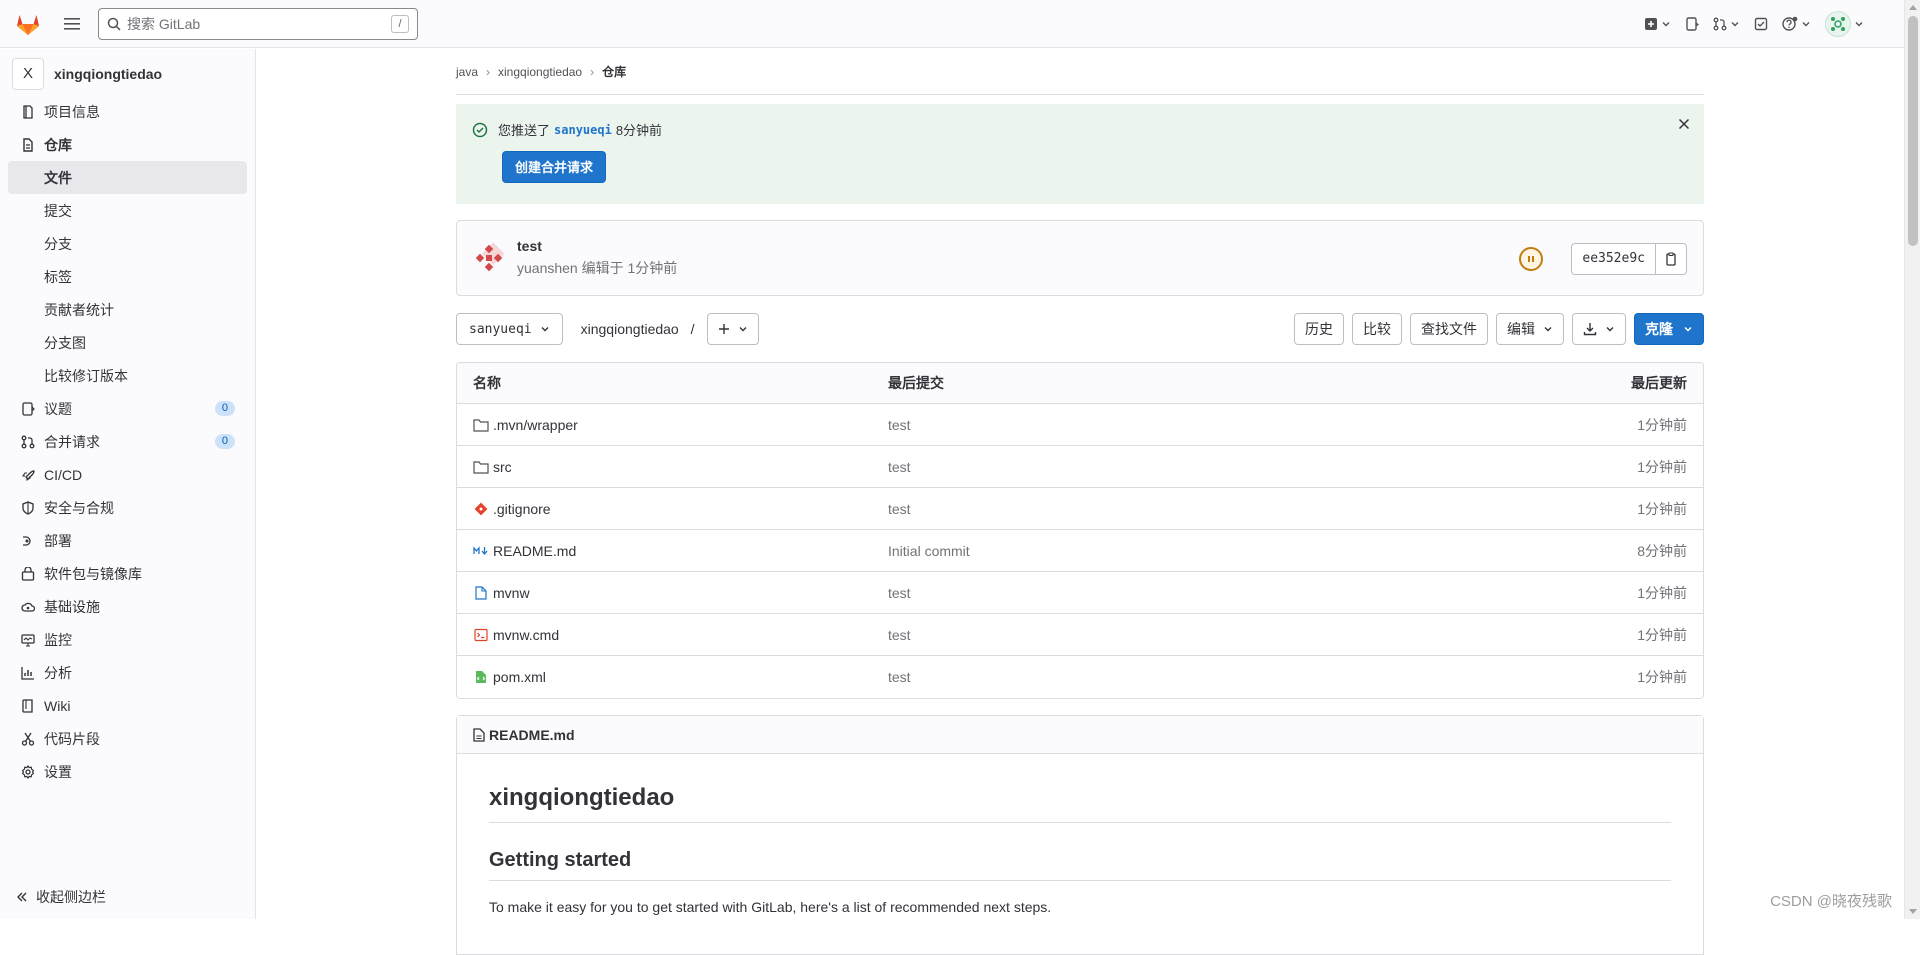 The height and width of the screenshot is (955, 1920). Describe the element at coordinates (733, 329) in the screenshot. I see `add-to-tree-dropdown` at that location.